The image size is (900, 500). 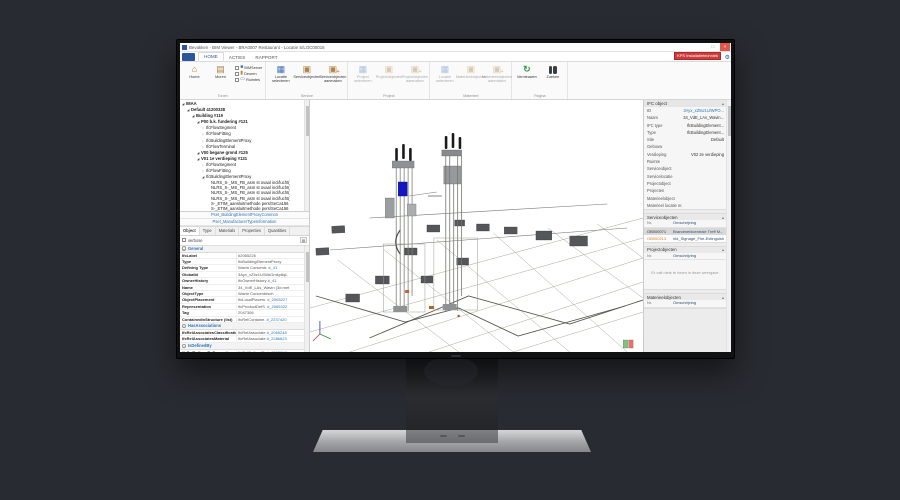 I want to click on property-value-link: #_2065227, so click(x=277, y=299).